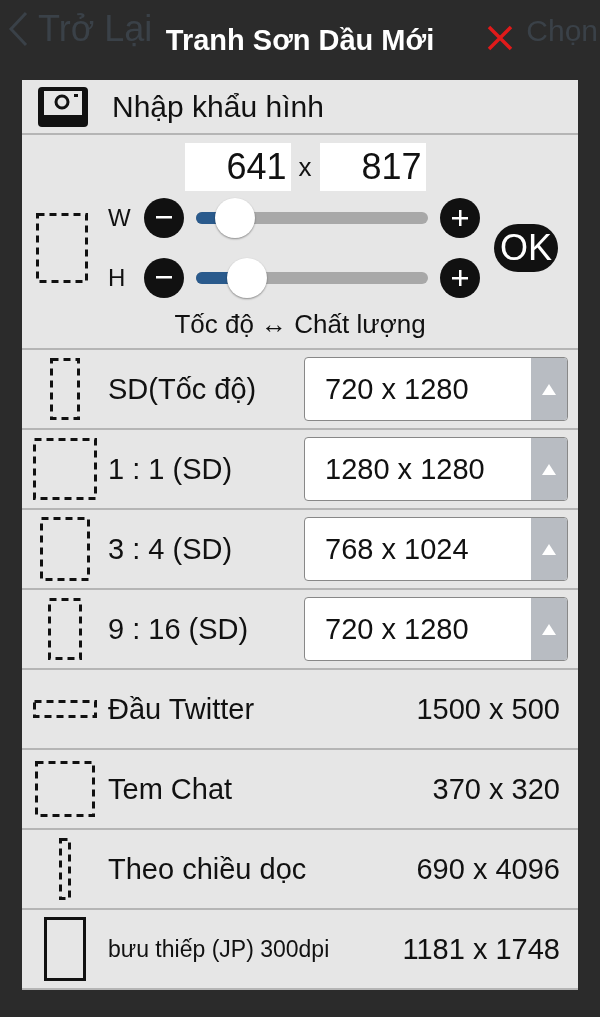 This screenshot has height=1017, width=600. I want to click on import-row: Nhập khẩu hình, so click(300, 107).